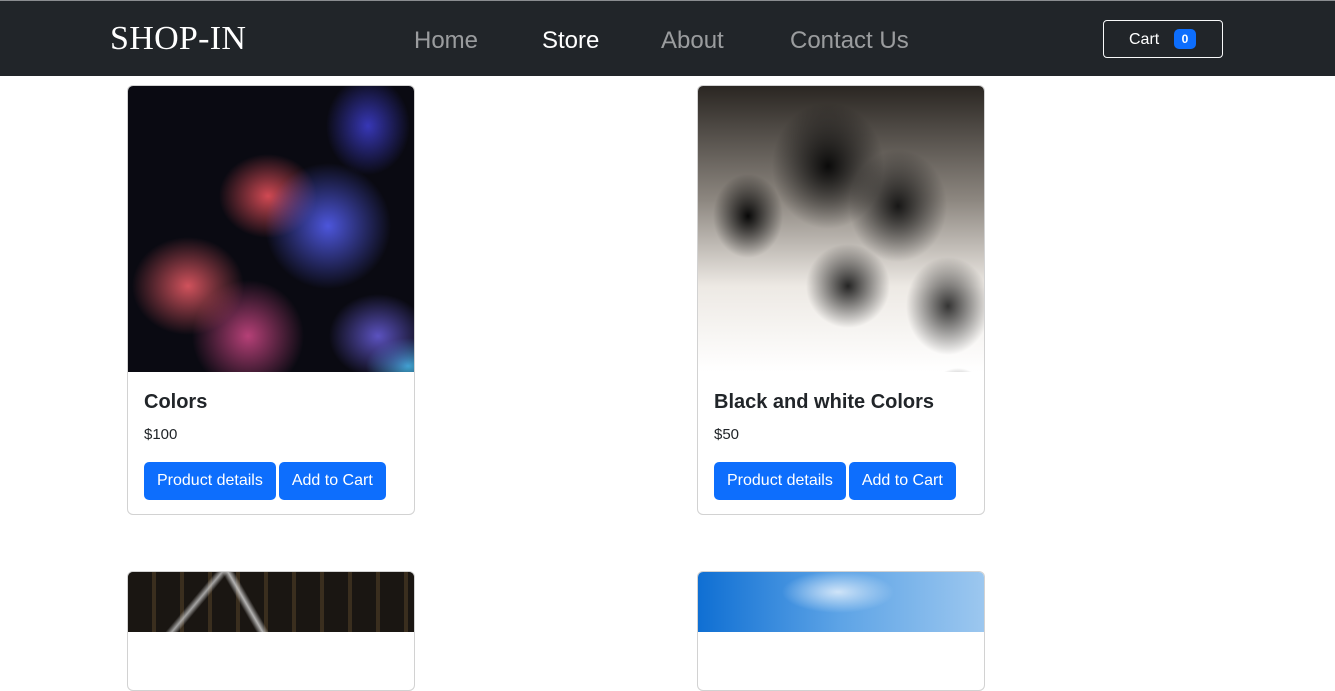 This screenshot has width=1335, height=691. I want to click on product-title: Colors, so click(176, 402).